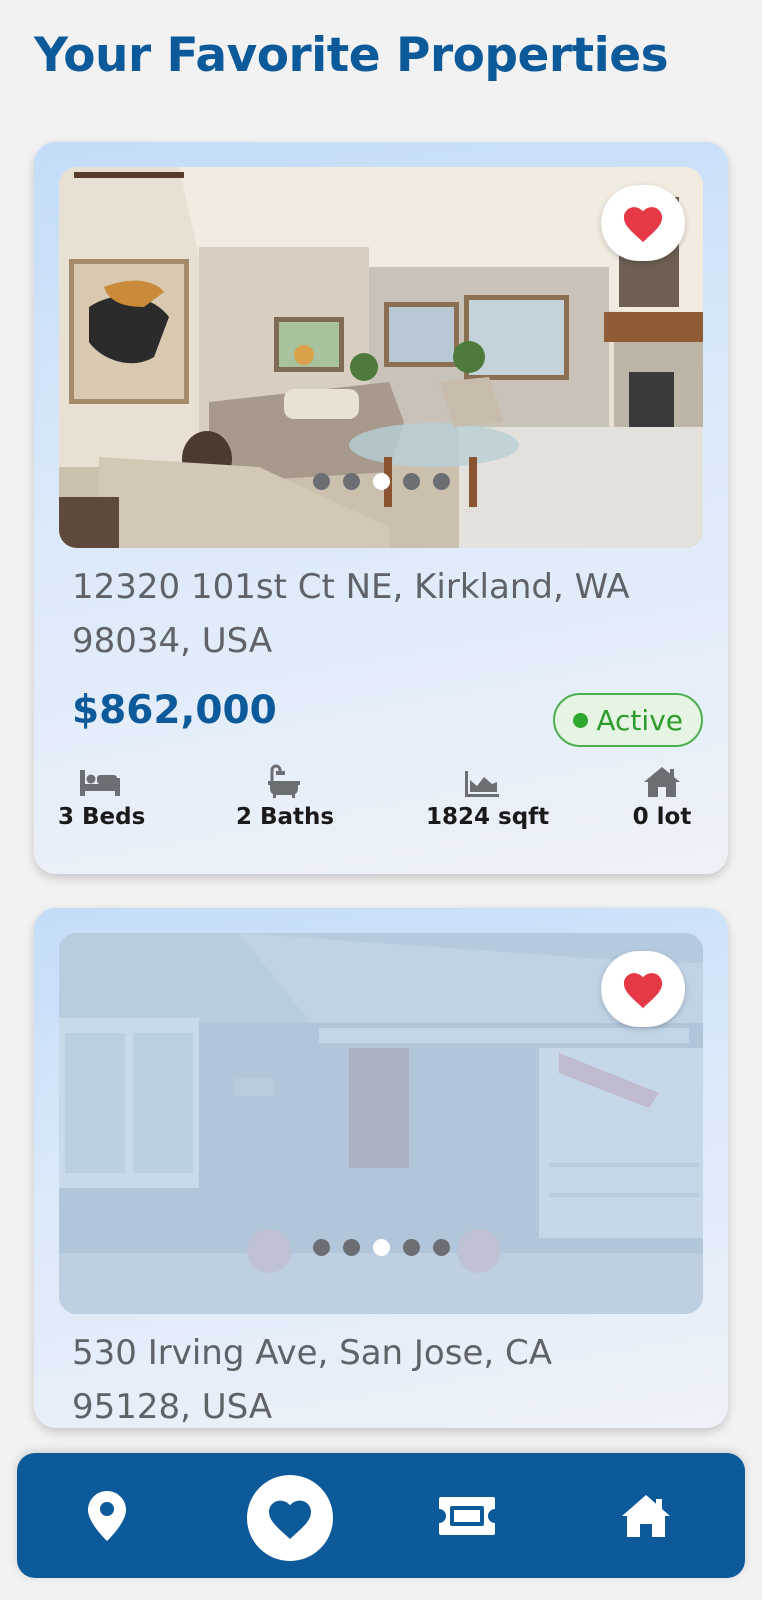 This screenshot has height=1600, width=762. I want to click on lot-label: 0 lot, so click(662, 817).